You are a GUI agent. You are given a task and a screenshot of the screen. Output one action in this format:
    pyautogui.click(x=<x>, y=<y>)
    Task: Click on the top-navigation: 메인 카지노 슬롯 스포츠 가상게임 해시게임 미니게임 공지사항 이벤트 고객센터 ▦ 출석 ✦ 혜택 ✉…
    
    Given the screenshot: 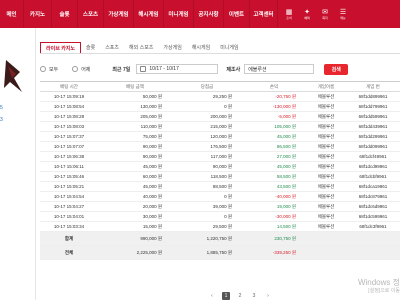 What is the action you would take?
    pyautogui.click(x=200, y=14)
    